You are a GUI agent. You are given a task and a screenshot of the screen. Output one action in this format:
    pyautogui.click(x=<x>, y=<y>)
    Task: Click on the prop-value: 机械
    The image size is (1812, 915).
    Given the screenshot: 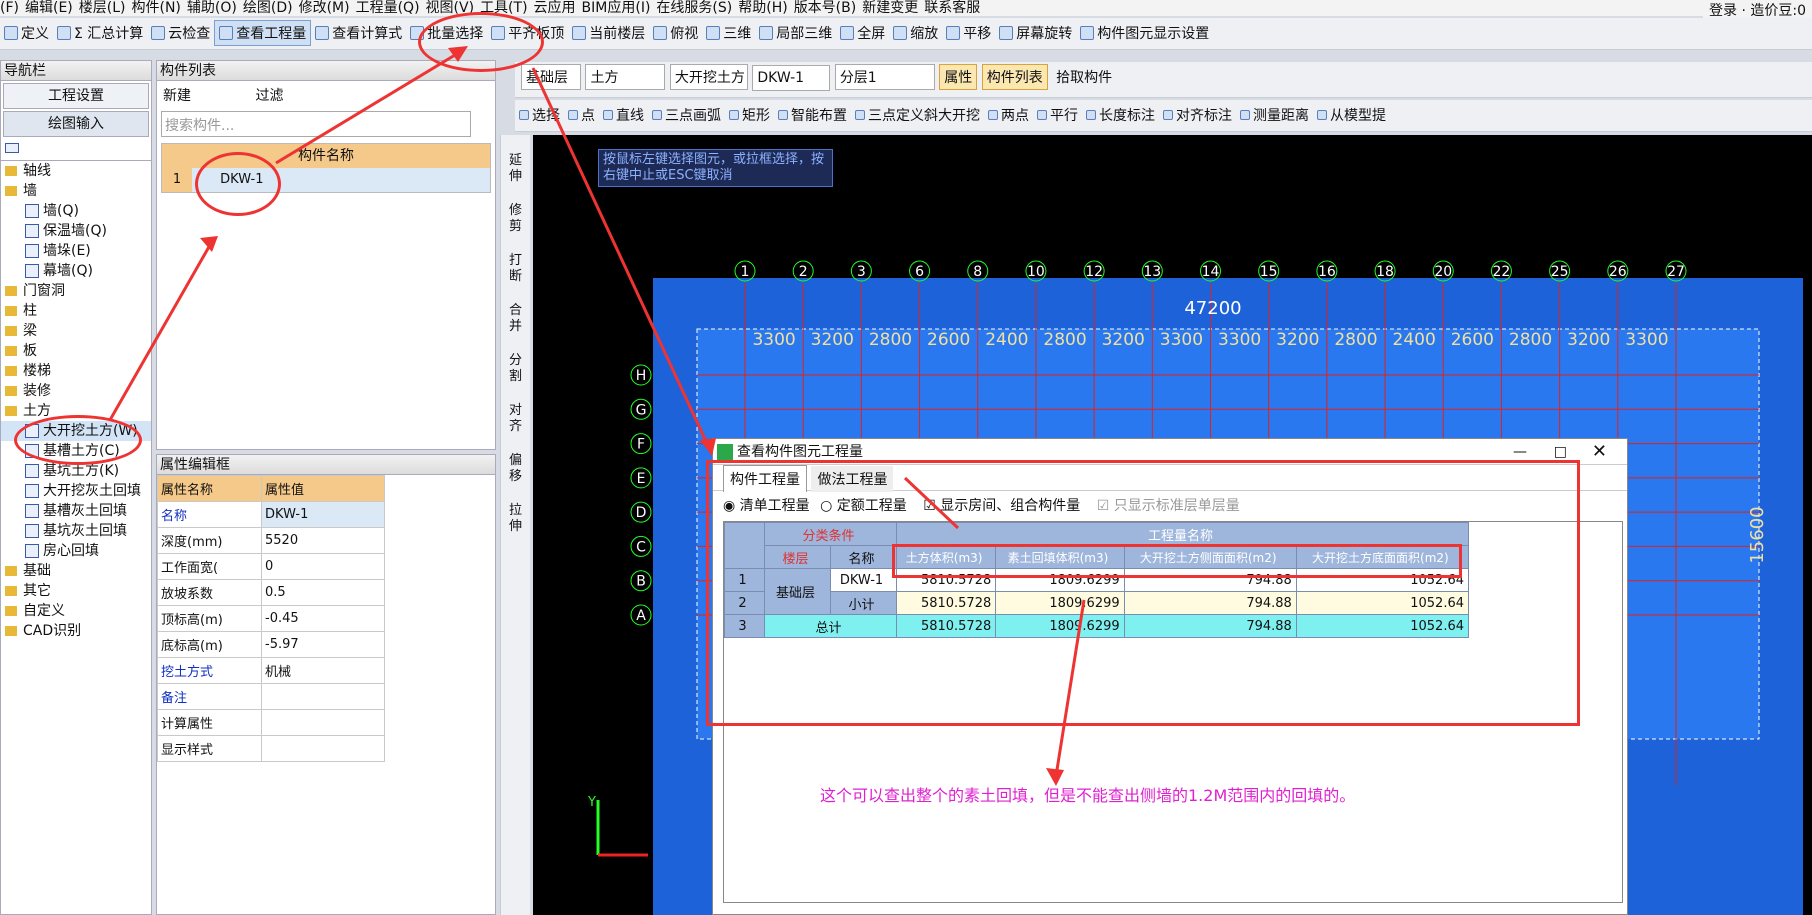 What is the action you would take?
    pyautogui.click(x=323, y=670)
    